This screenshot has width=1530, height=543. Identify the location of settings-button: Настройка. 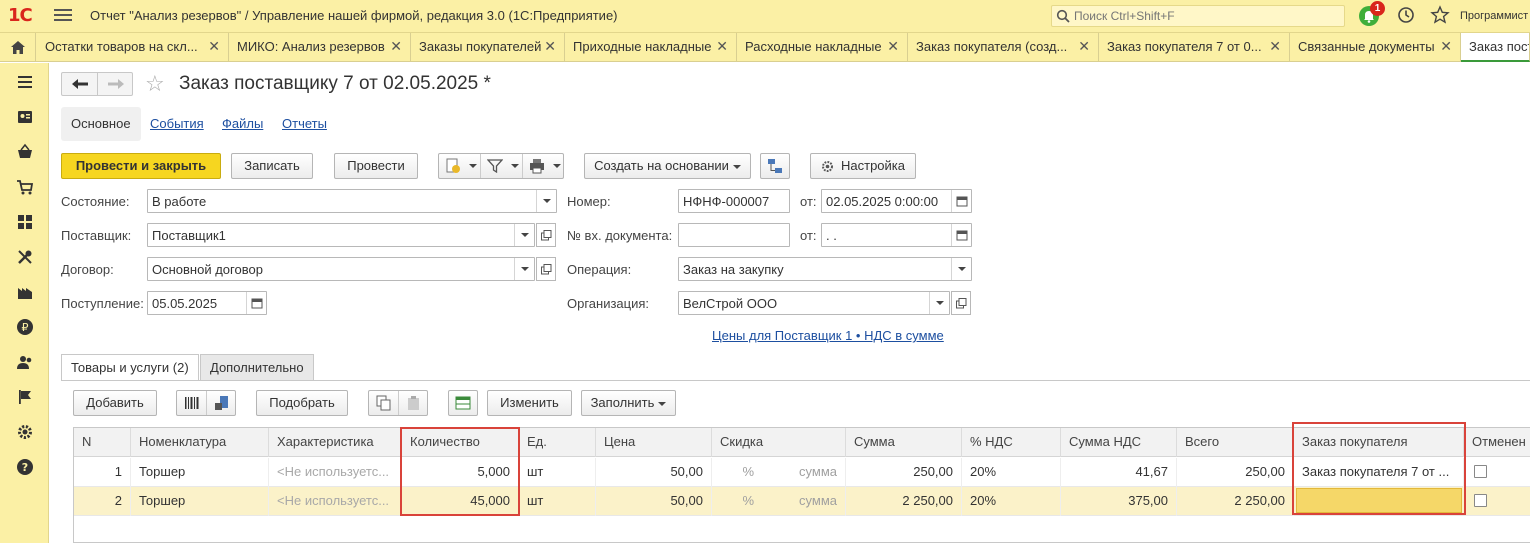
(863, 166).